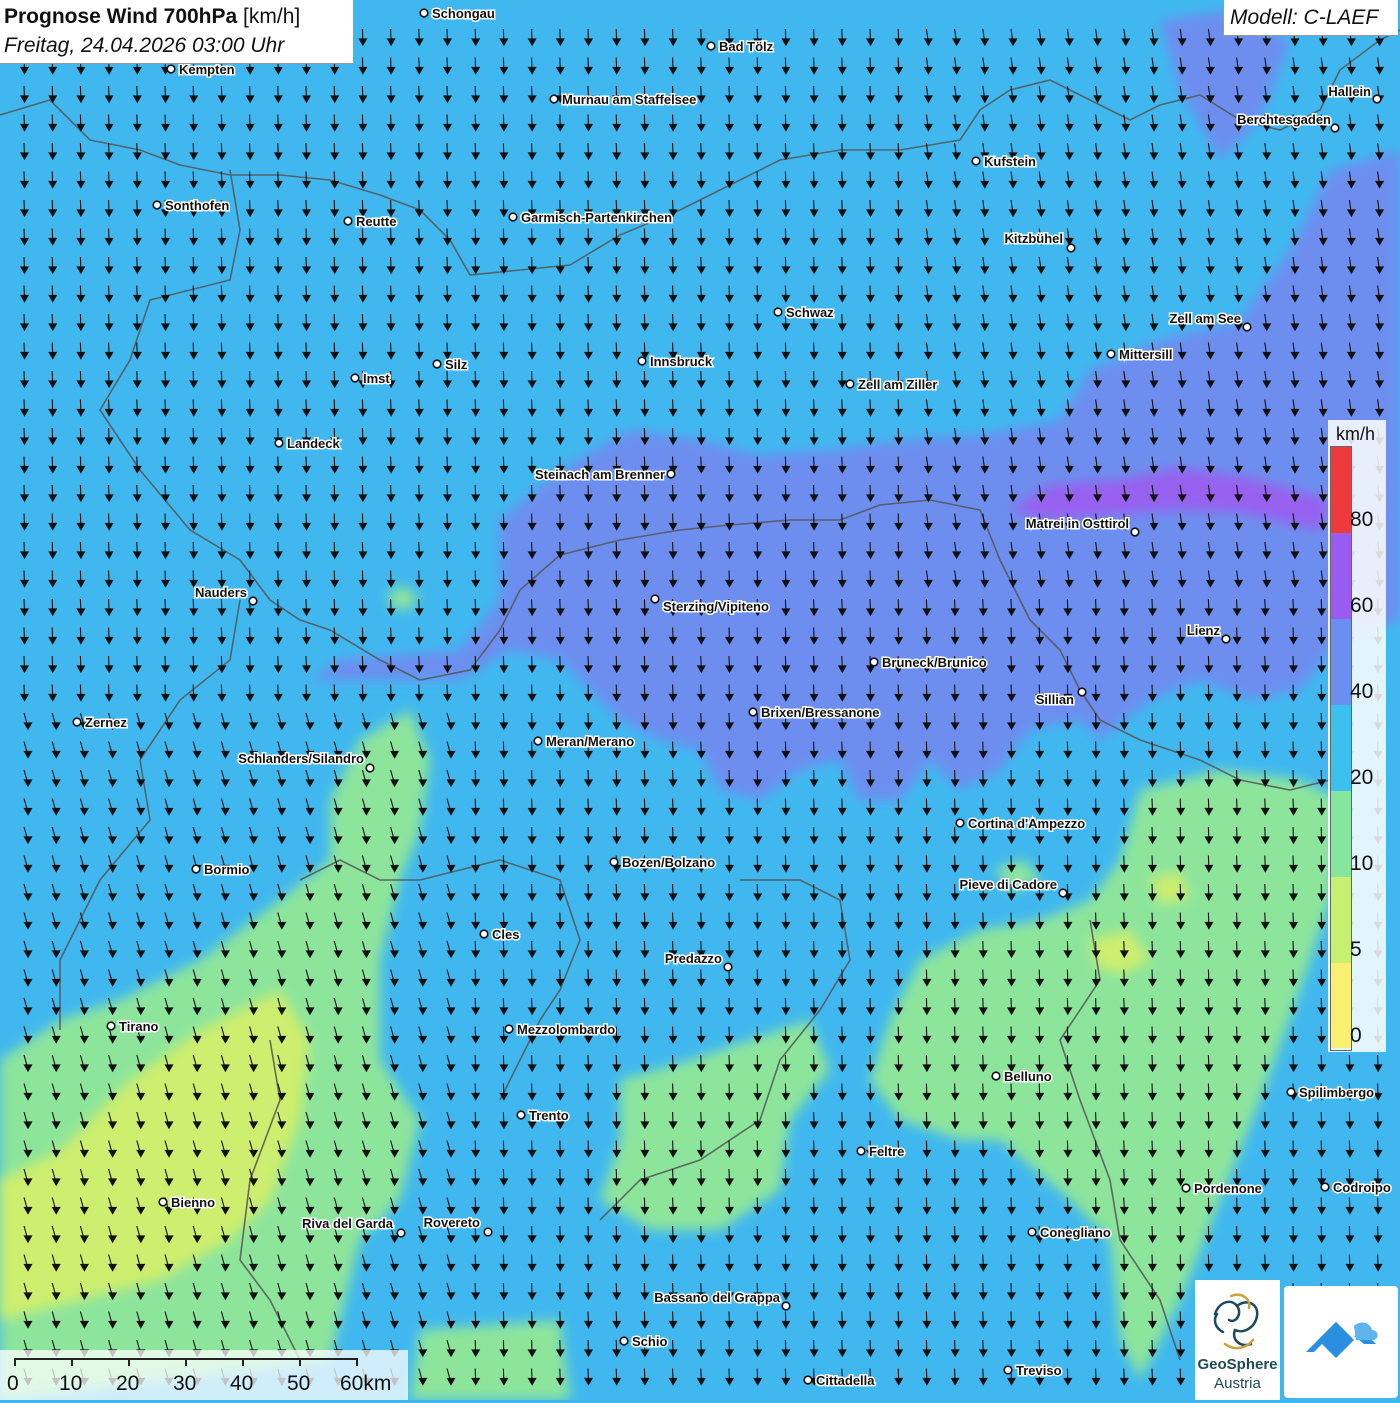 Image resolution: width=1400 pixels, height=1403 pixels. I want to click on city-label: Garmisch-Partenkirchen, so click(596, 217).